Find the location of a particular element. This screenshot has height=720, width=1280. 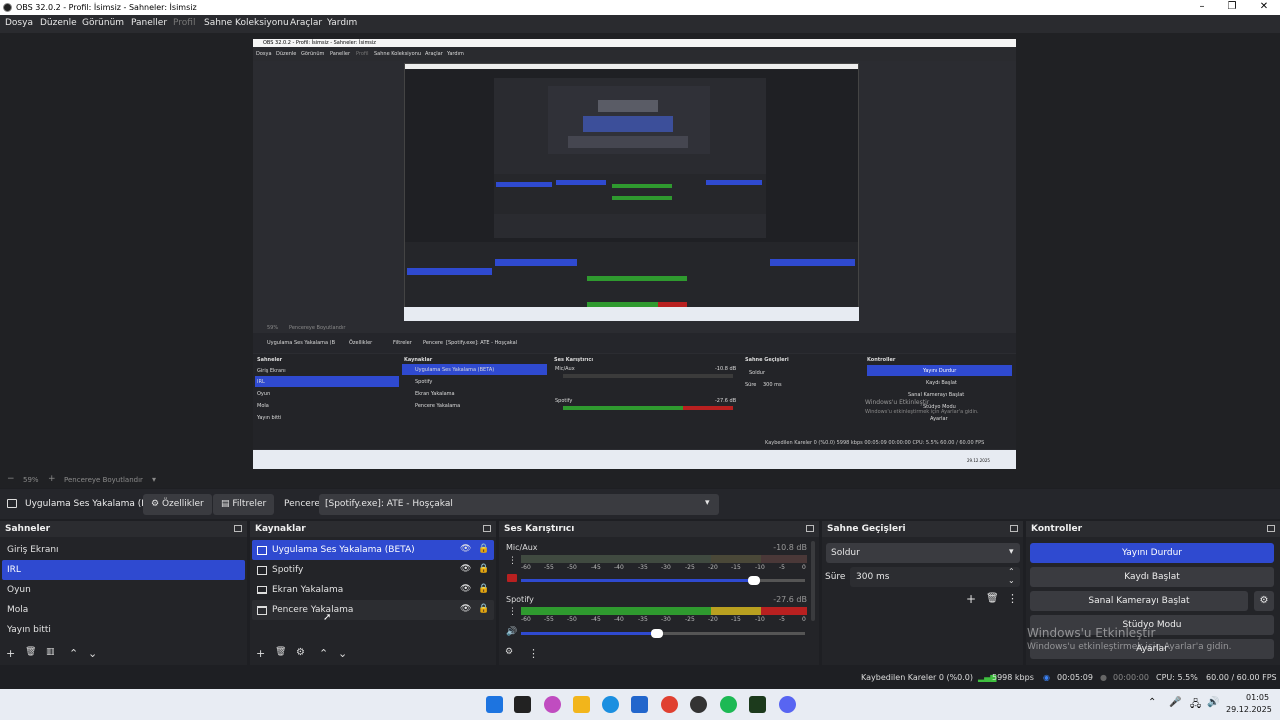

scene-item: Mola is located at coordinates (123, 610).